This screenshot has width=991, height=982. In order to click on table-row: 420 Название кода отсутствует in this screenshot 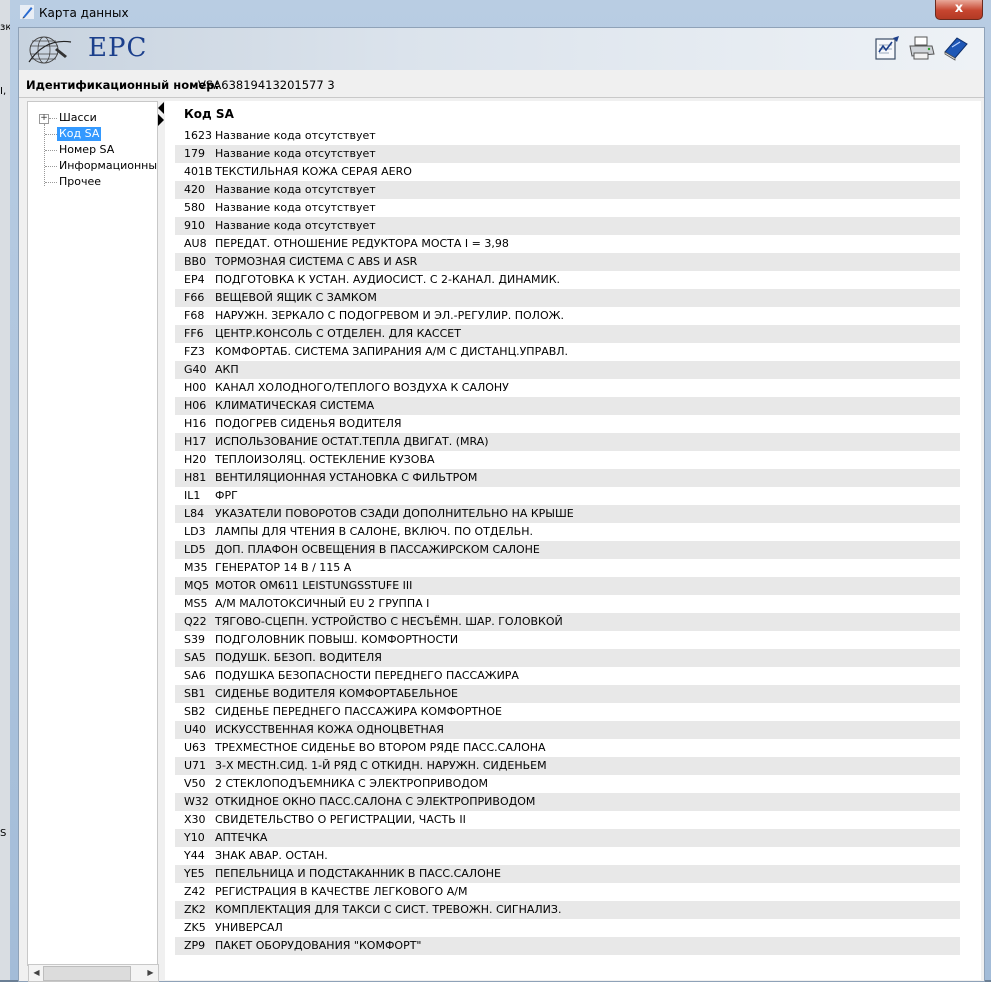, I will do `click(567, 190)`.